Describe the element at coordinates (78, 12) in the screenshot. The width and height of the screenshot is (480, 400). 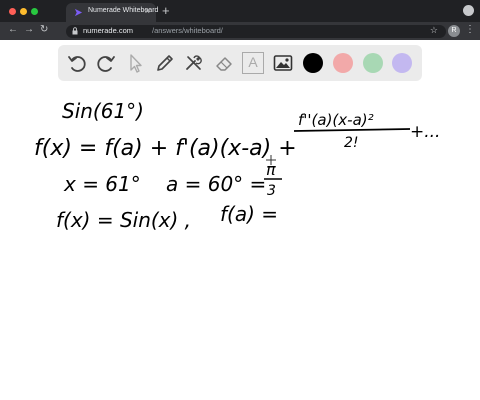
I see `numerade-logo-icon` at that location.